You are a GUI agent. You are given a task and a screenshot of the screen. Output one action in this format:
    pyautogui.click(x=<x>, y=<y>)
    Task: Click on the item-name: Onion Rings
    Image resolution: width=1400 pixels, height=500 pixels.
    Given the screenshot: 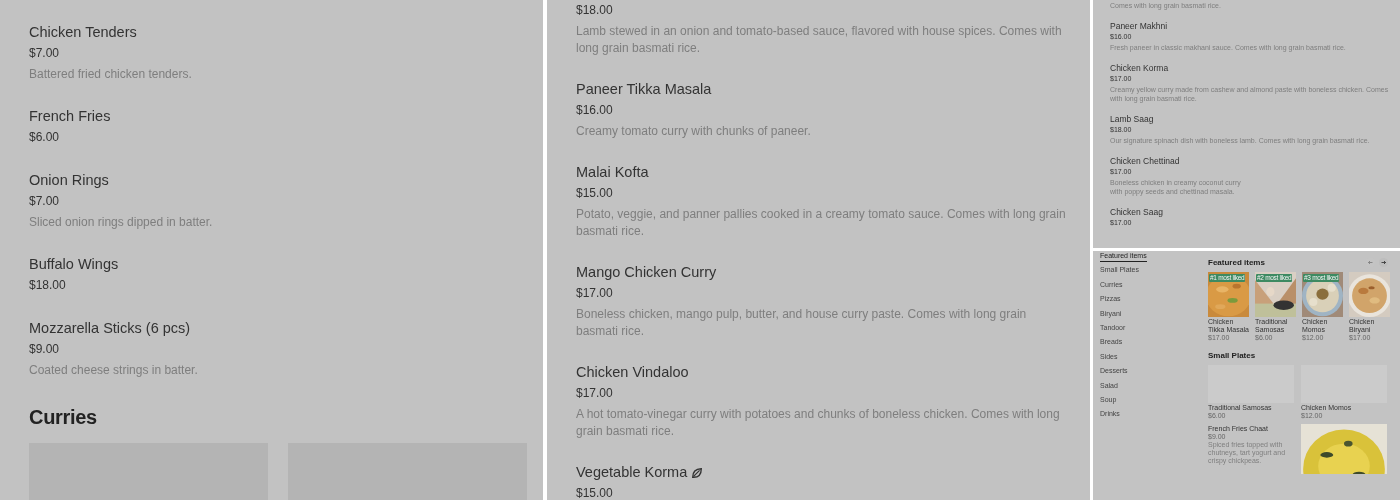 What is the action you would take?
    pyautogui.click(x=69, y=180)
    